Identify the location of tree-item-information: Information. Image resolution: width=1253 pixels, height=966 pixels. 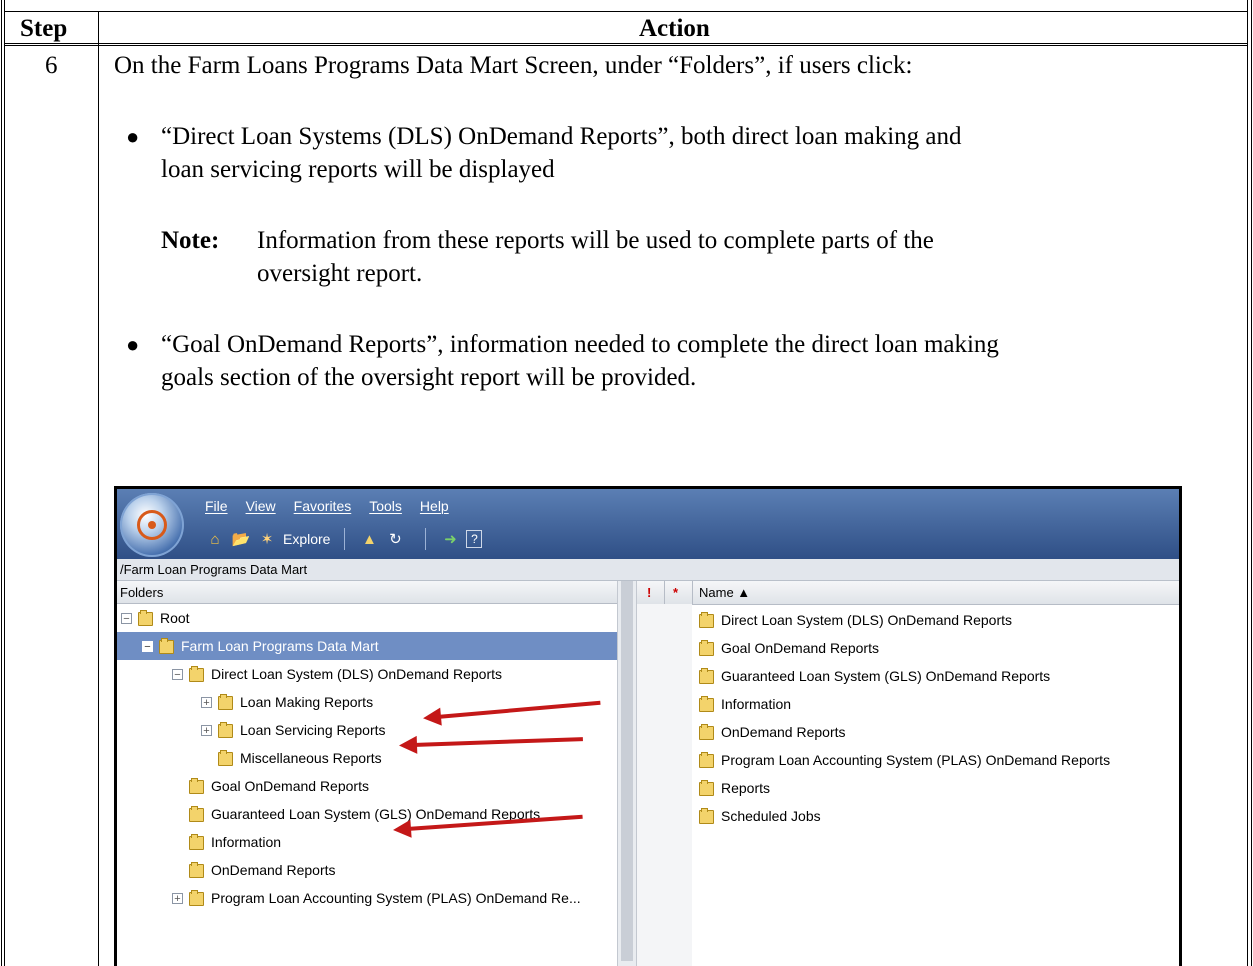
(235, 842).